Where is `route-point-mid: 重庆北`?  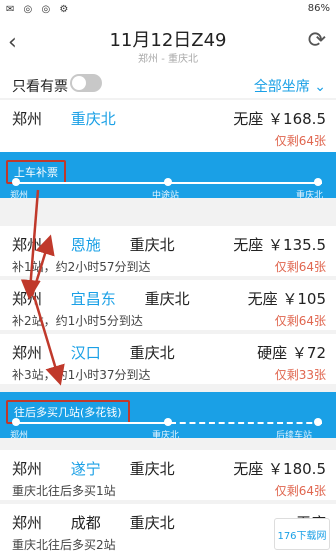 route-point-mid: 重庆北 is located at coordinates (166, 436).